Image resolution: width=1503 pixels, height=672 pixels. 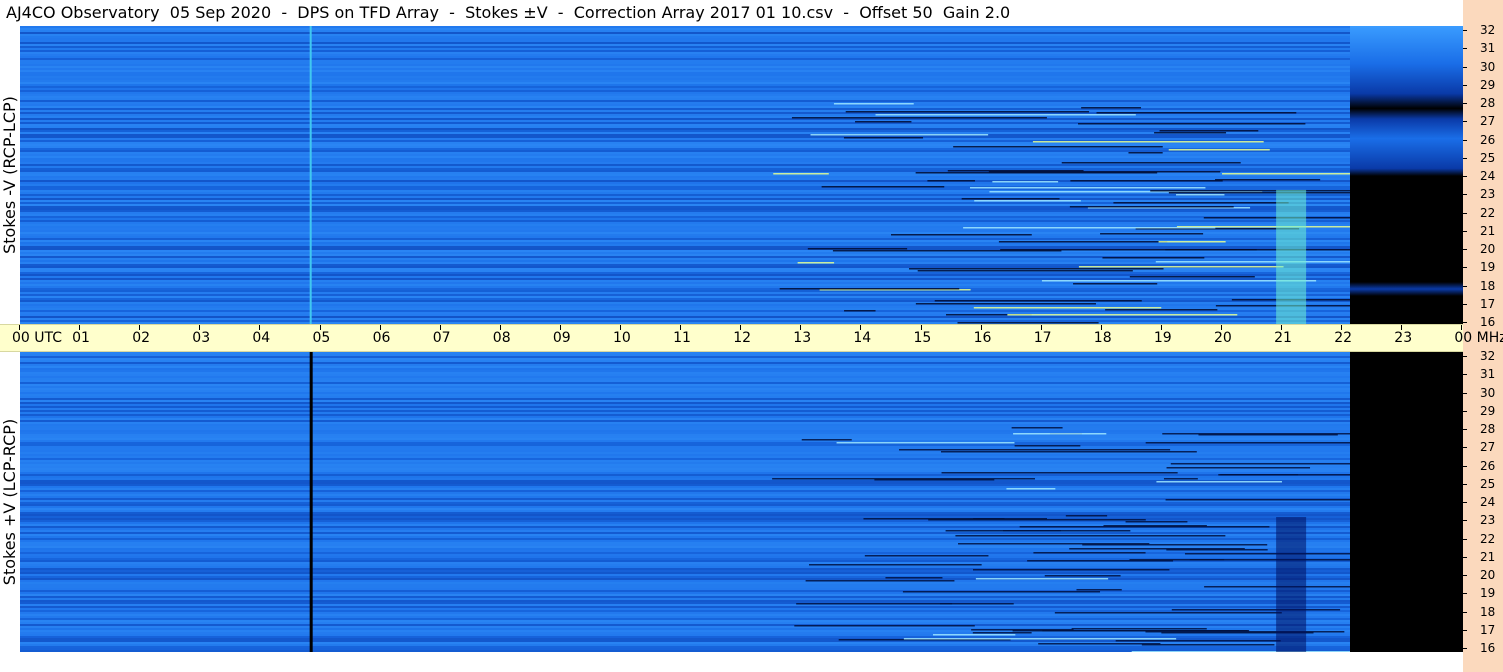 I want to click on time-tick-label: 08, so click(x=501, y=338).